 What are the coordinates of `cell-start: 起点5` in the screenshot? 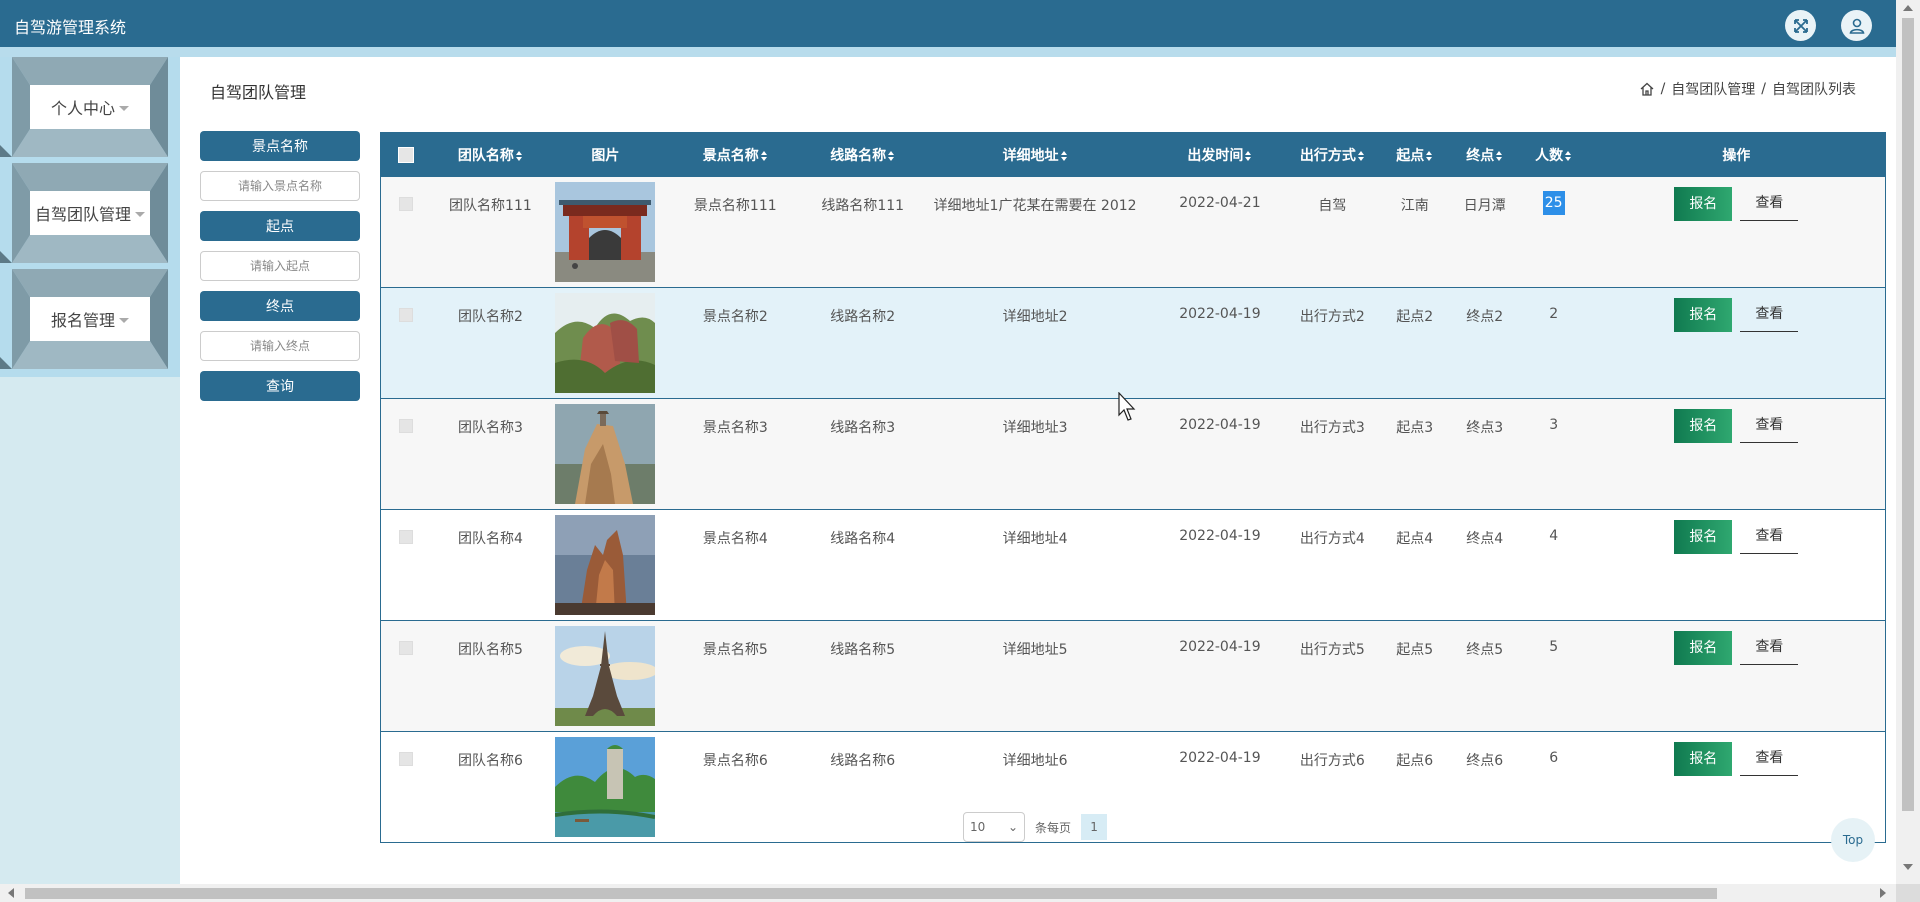 It's located at (1415, 650).